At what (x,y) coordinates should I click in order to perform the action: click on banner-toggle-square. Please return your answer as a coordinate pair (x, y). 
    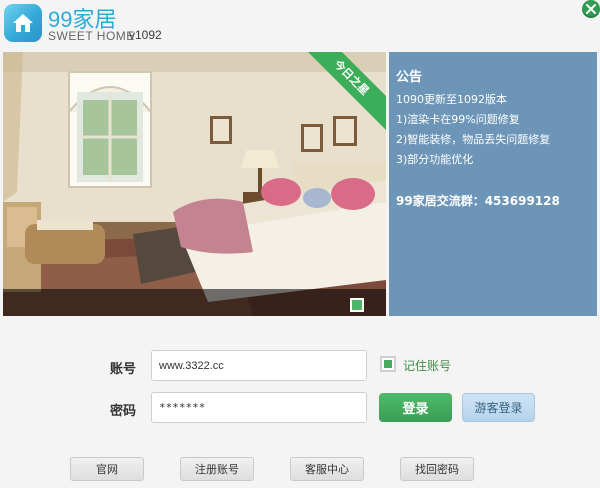
    Looking at the image, I should click on (357, 305).